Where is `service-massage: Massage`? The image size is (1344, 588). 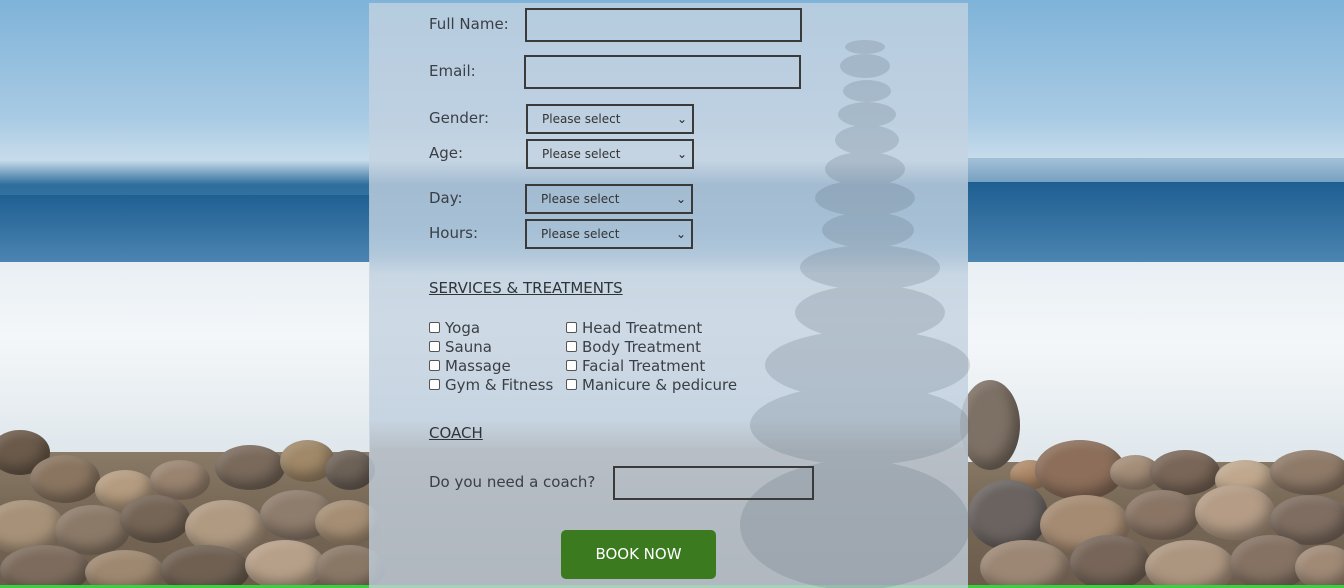
service-massage: Massage is located at coordinates (470, 365).